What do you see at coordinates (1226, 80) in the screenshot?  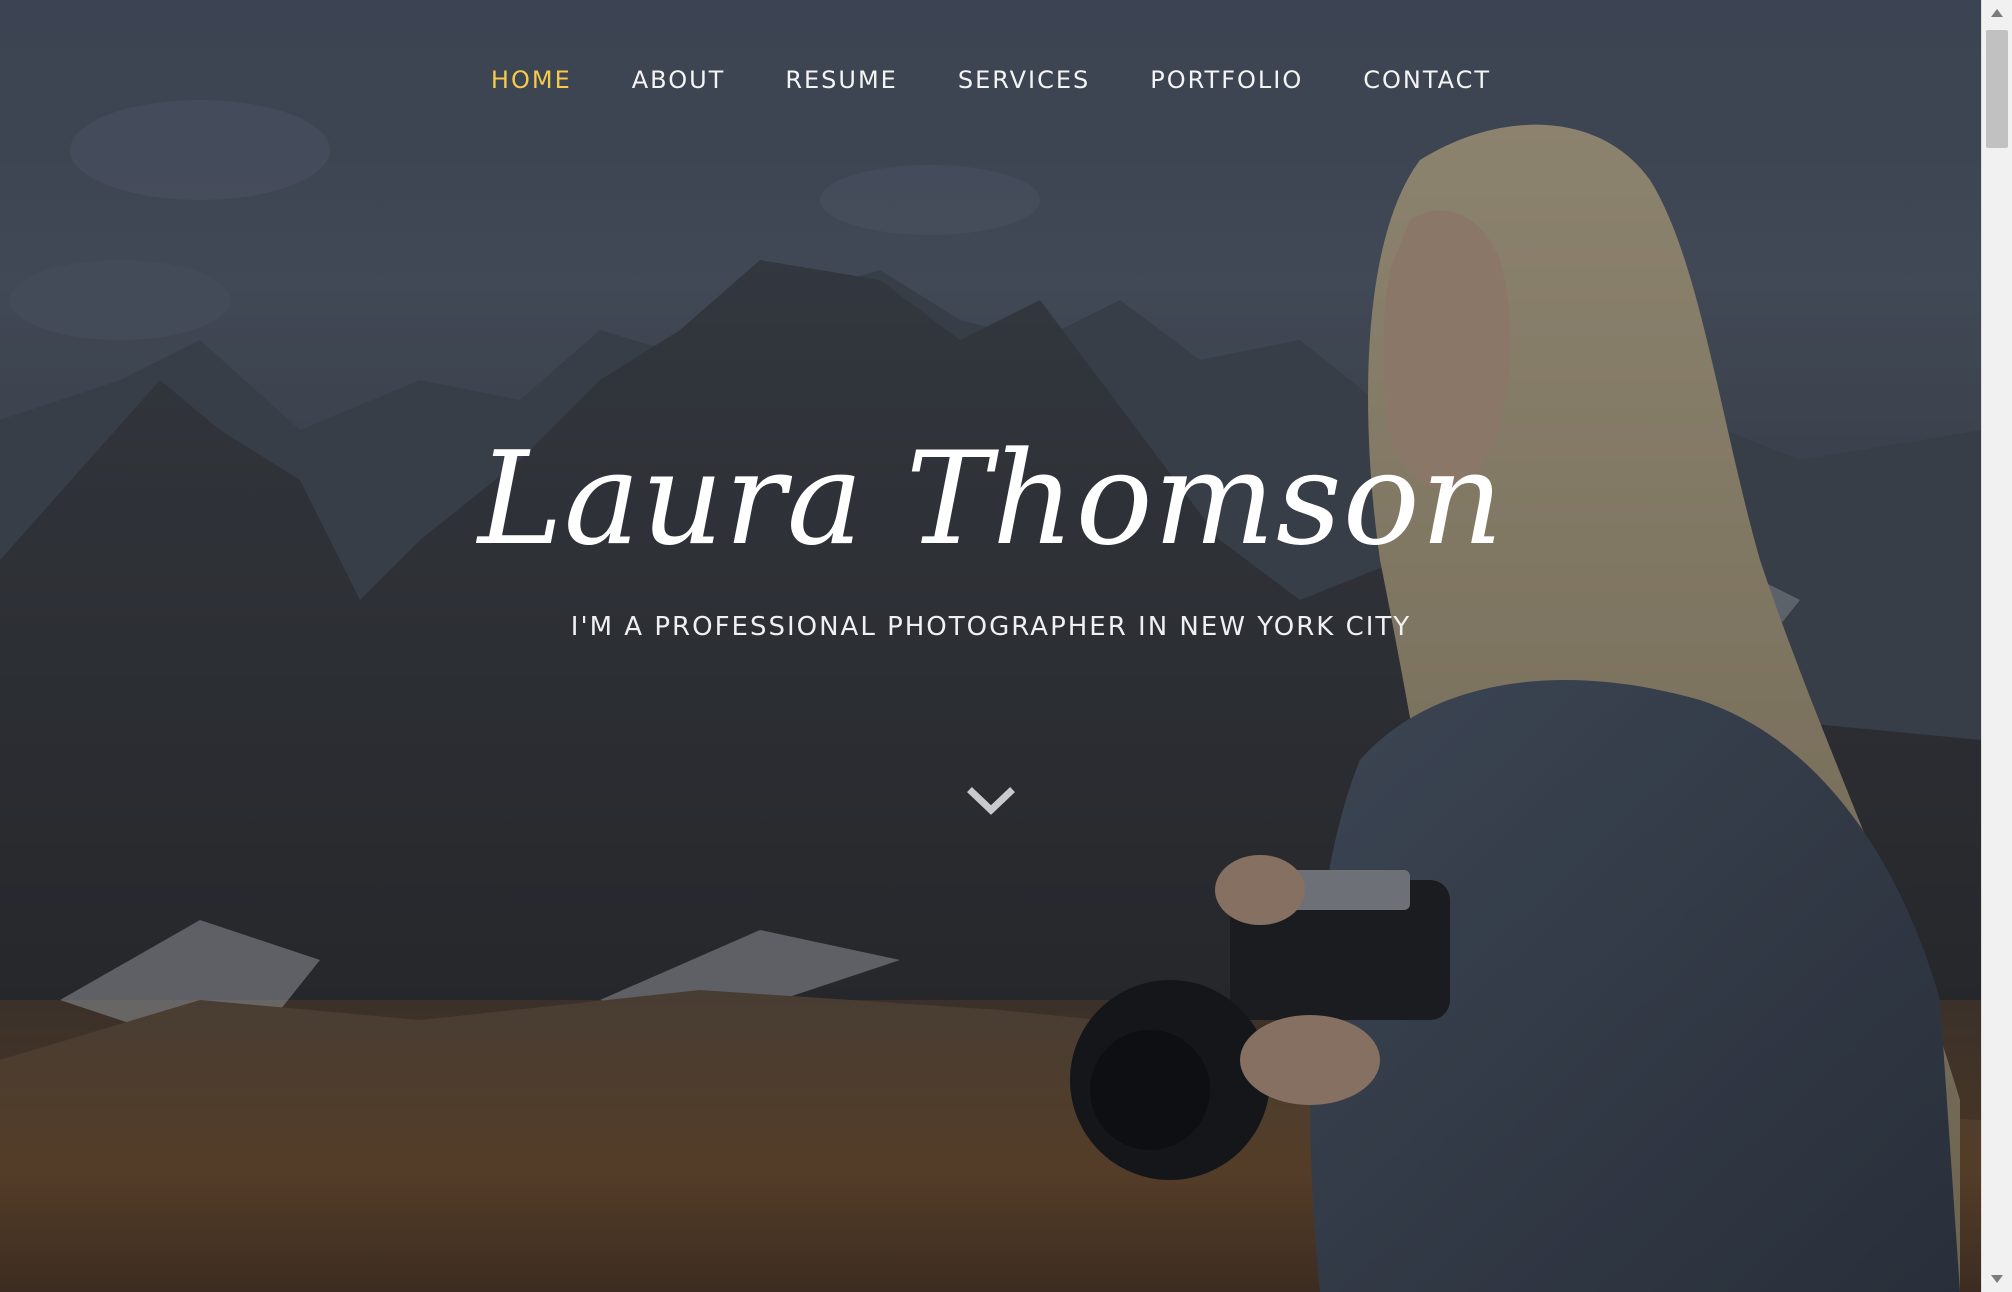 I see `nav-link-portfolio: PORTFOLIO` at bounding box center [1226, 80].